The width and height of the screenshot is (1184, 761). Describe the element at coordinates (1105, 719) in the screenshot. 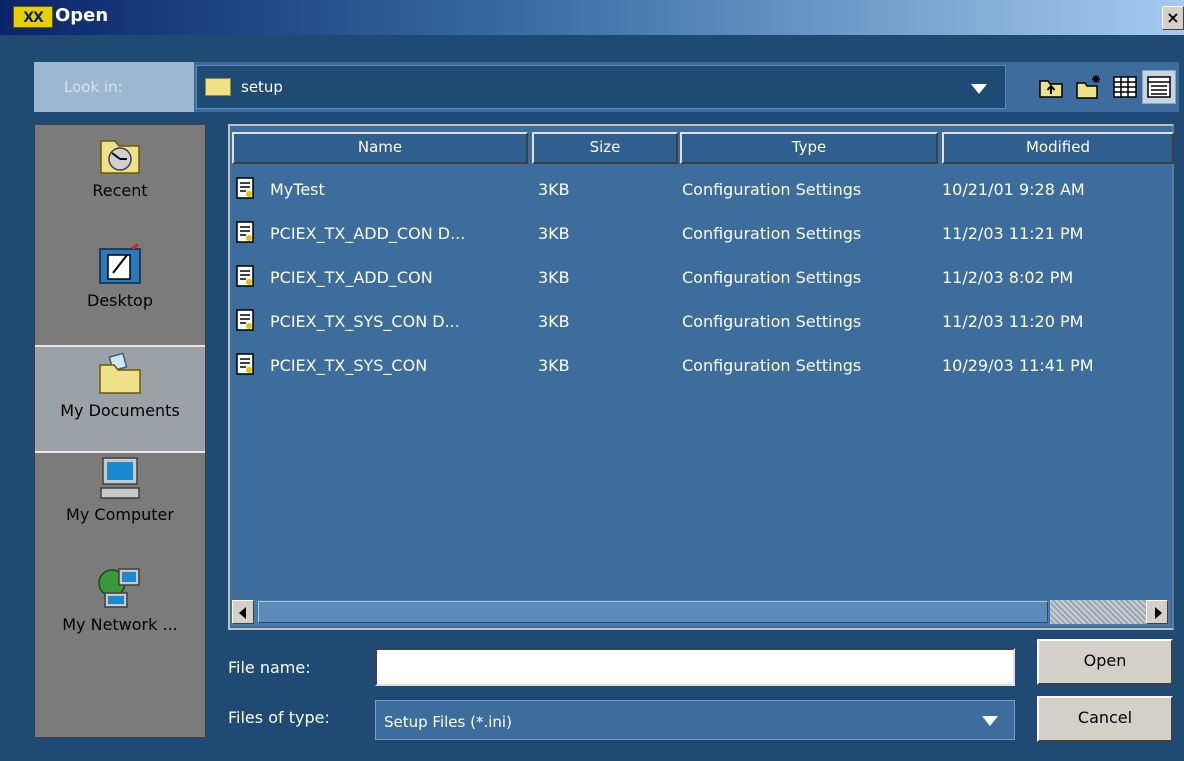

I see `cancel-button: Cancel` at that location.